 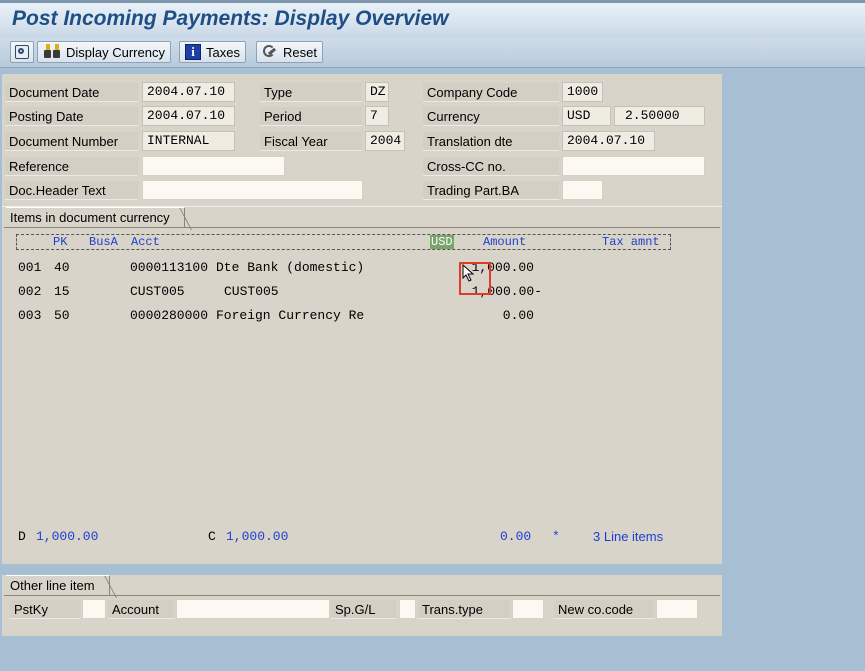 What do you see at coordinates (141, 609) in the screenshot?
I see `account-label: Account` at bounding box center [141, 609].